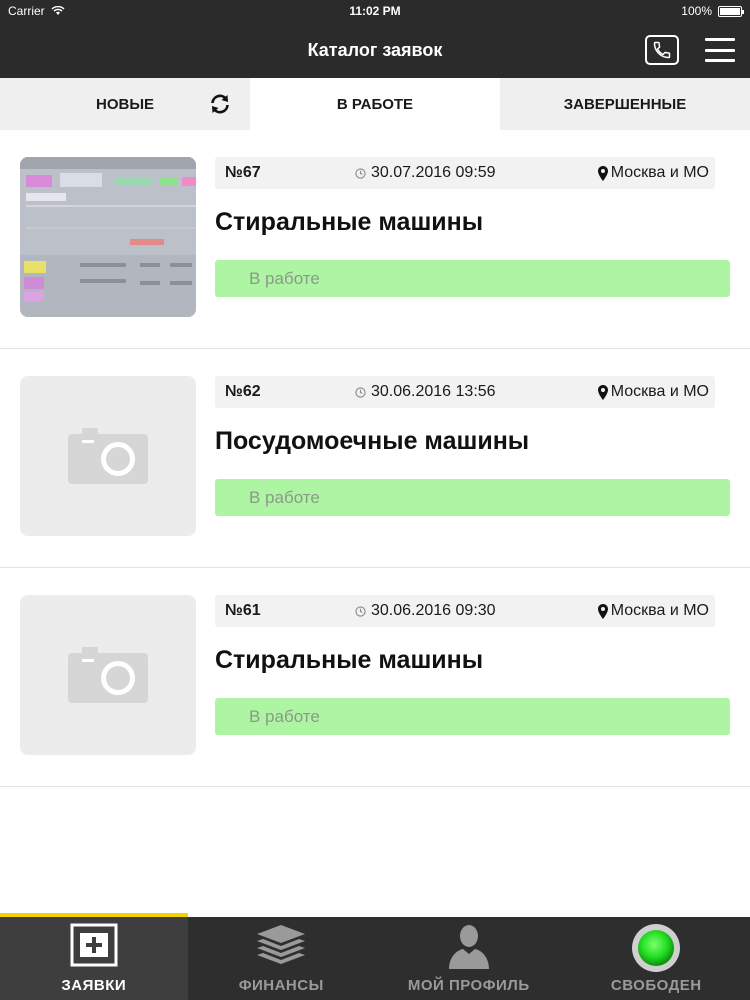  Describe the element at coordinates (720, 39) in the screenshot. I see `hamburger-icon` at that location.